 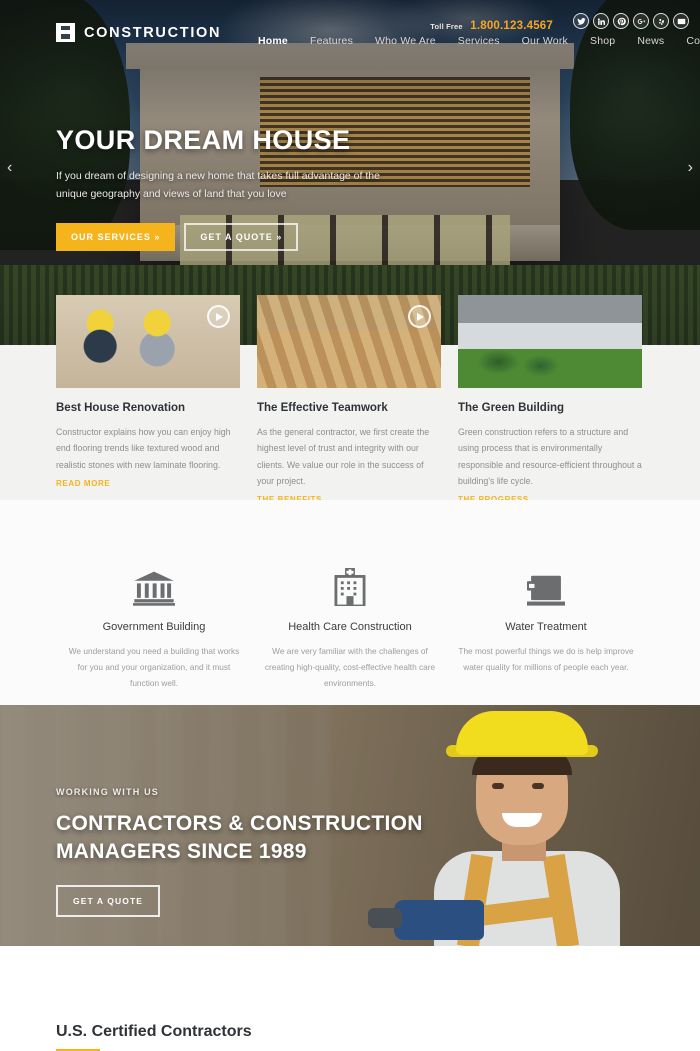 I want to click on twitter-icon, so click(x=581, y=21).